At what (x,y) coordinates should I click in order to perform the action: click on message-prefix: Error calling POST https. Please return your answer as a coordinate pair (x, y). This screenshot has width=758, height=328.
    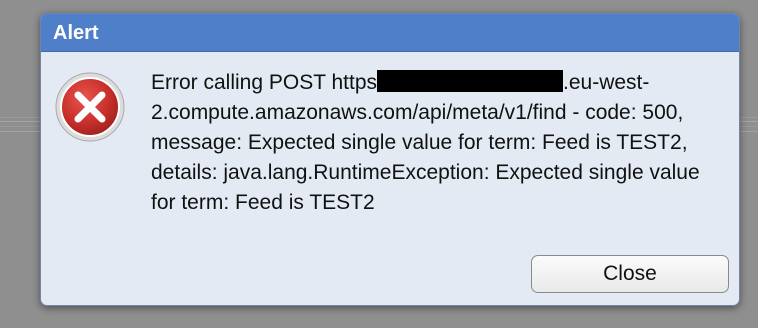
    Looking at the image, I should click on (264, 82).